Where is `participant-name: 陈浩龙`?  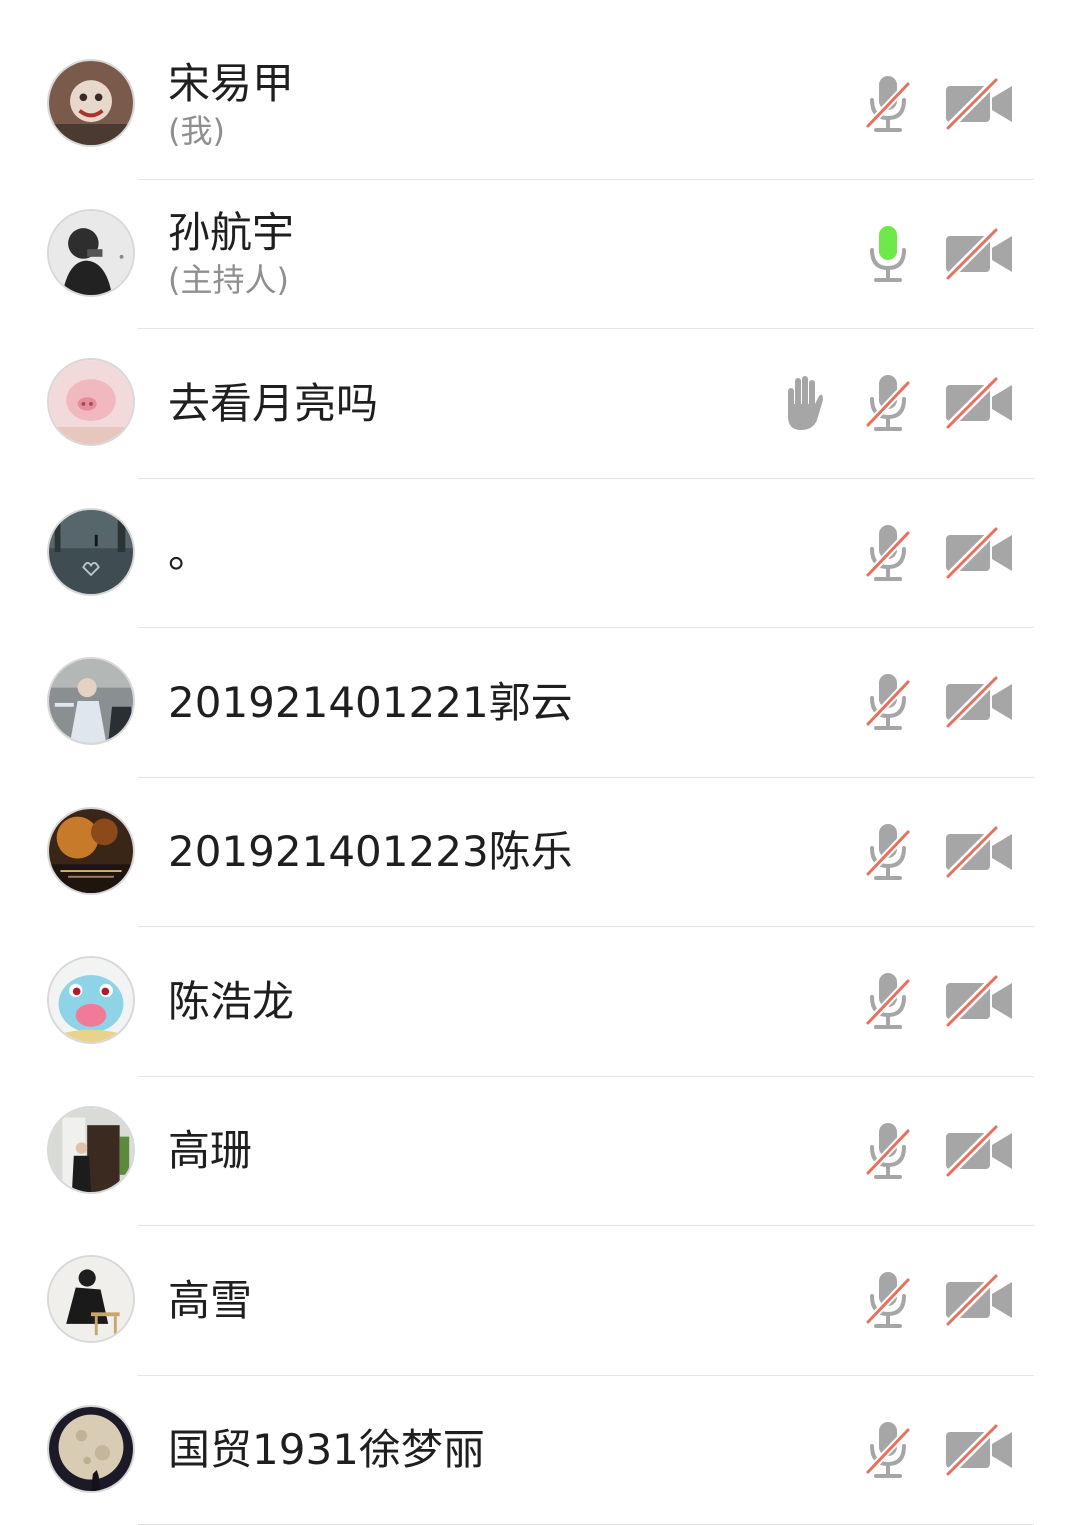
participant-name: 陈浩龙 is located at coordinates (231, 1002).